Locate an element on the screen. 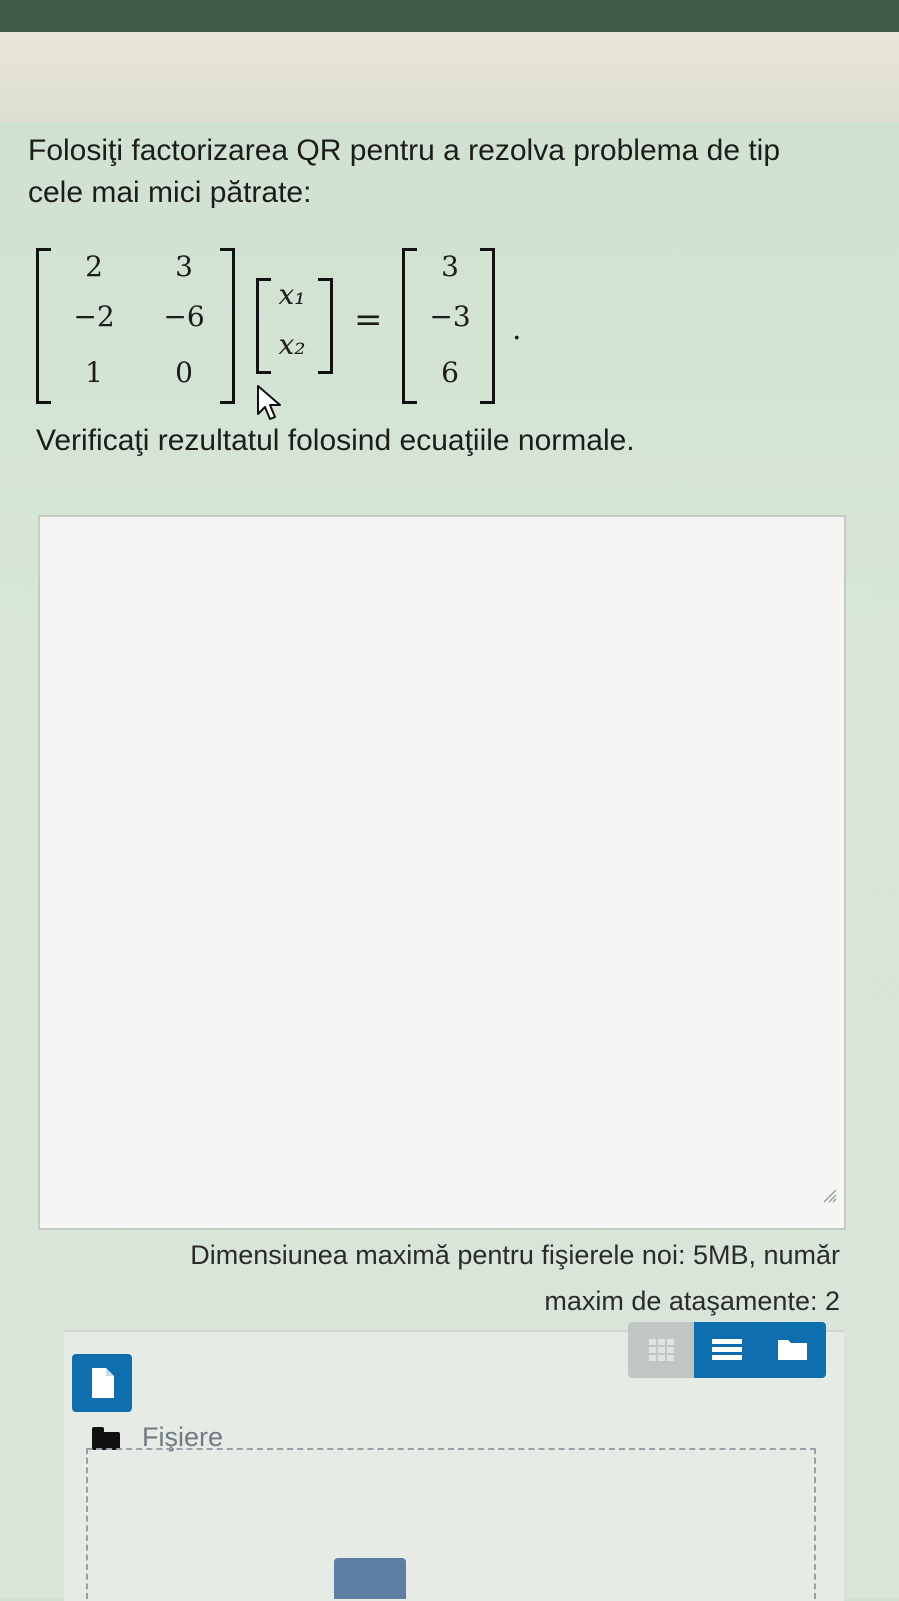  list-icon is located at coordinates (727, 1349).